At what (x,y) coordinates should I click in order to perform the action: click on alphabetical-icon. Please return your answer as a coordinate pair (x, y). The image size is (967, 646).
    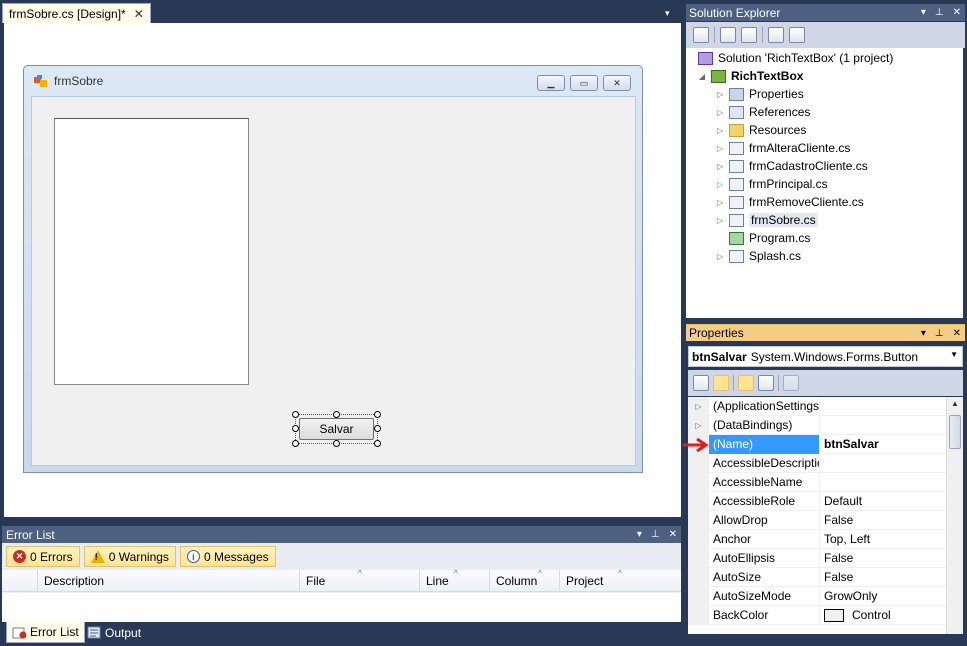
    Looking at the image, I should click on (721, 383).